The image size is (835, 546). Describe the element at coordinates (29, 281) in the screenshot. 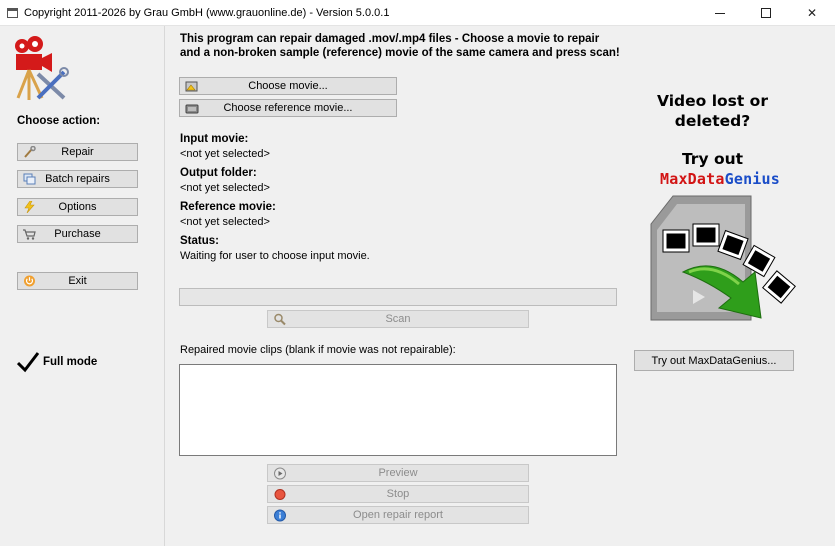

I see `power-icon` at that location.